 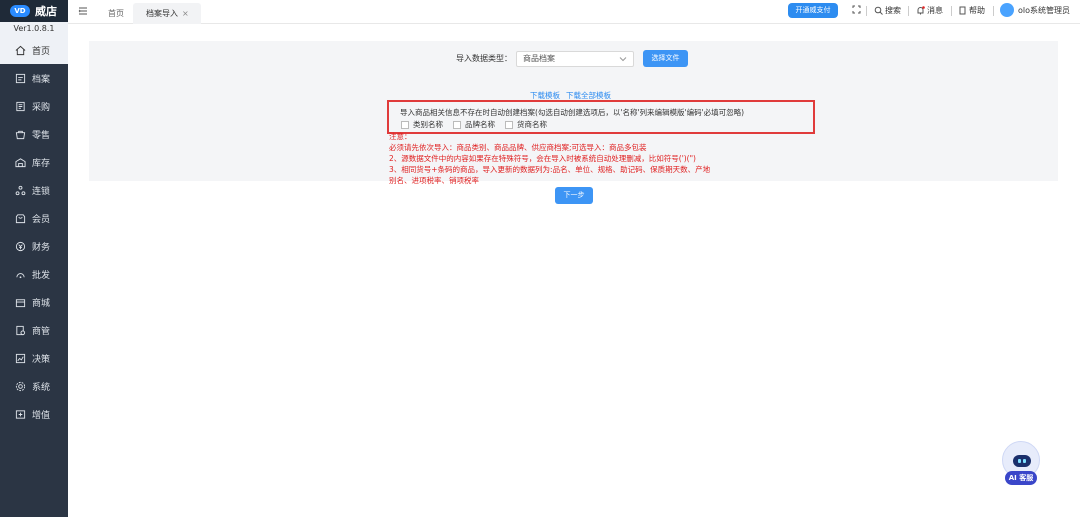 What do you see at coordinates (20, 246) in the screenshot?
I see `finance-icon` at bounding box center [20, 246].